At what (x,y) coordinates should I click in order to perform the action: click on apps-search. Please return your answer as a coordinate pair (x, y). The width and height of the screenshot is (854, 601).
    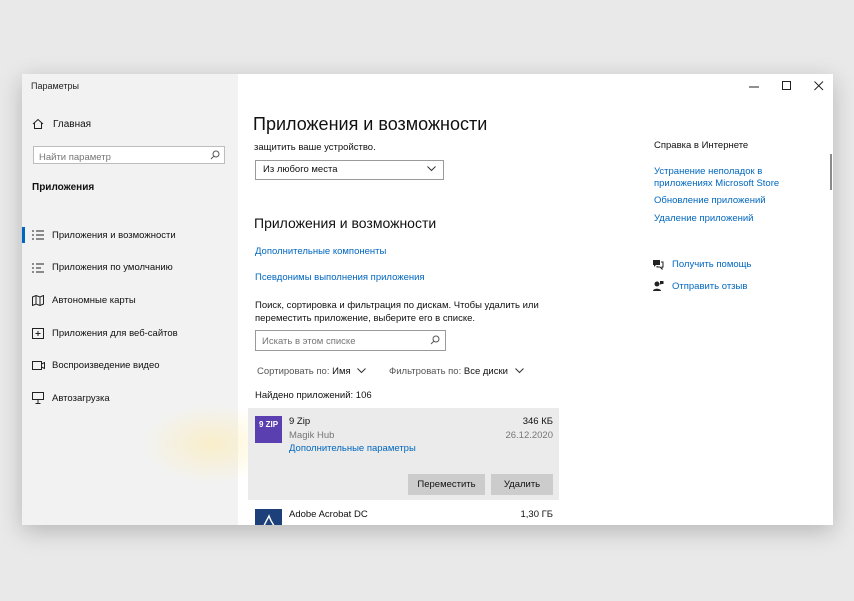
    Looking at the image, I should click on (350, 340).